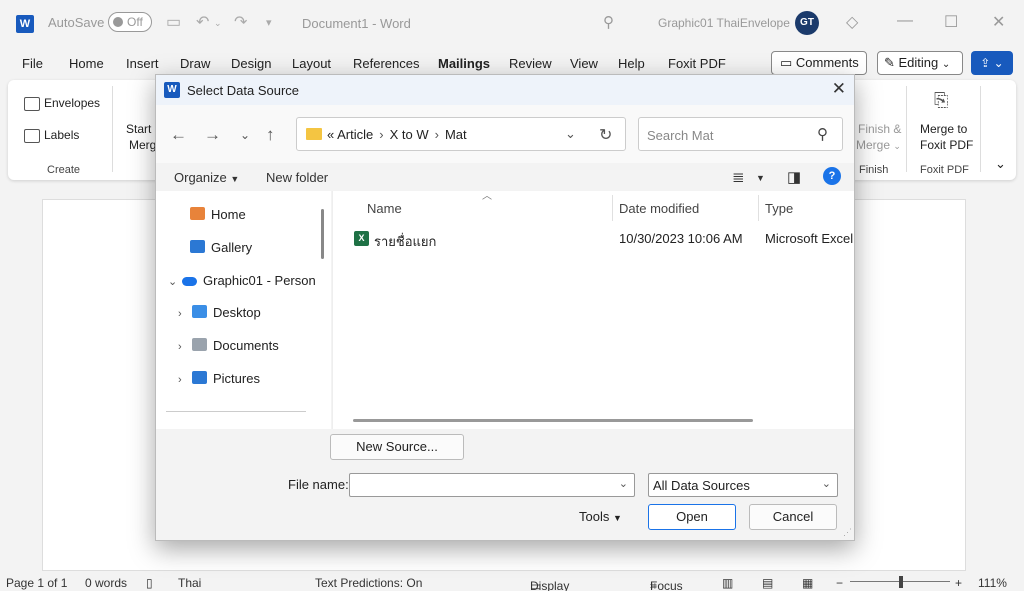 The width and height of the screenshot is (1024, 591). Describe the element at coordinates (760, 178) in the screenshot. I see `view-dropdown-icon: ▼` at that location.